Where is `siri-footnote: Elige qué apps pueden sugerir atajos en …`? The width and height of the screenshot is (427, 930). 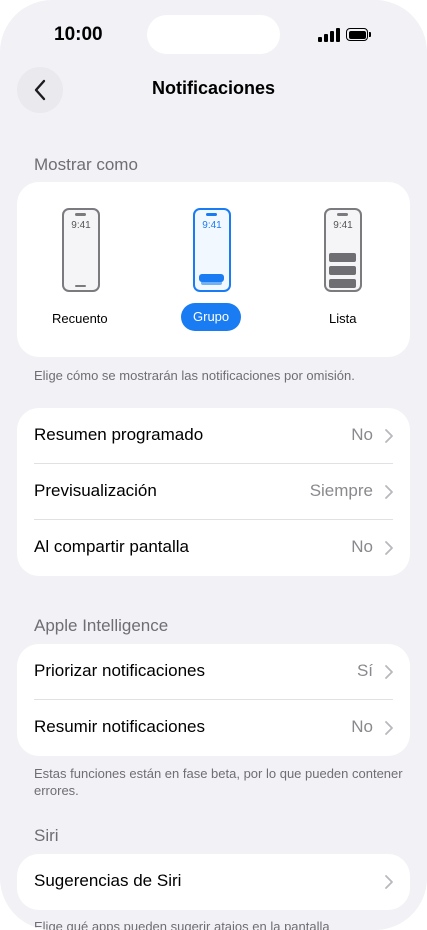 siri-footnote: Elige qué apps pueden sugerir atajos en … is located at coordinates (182, 924).